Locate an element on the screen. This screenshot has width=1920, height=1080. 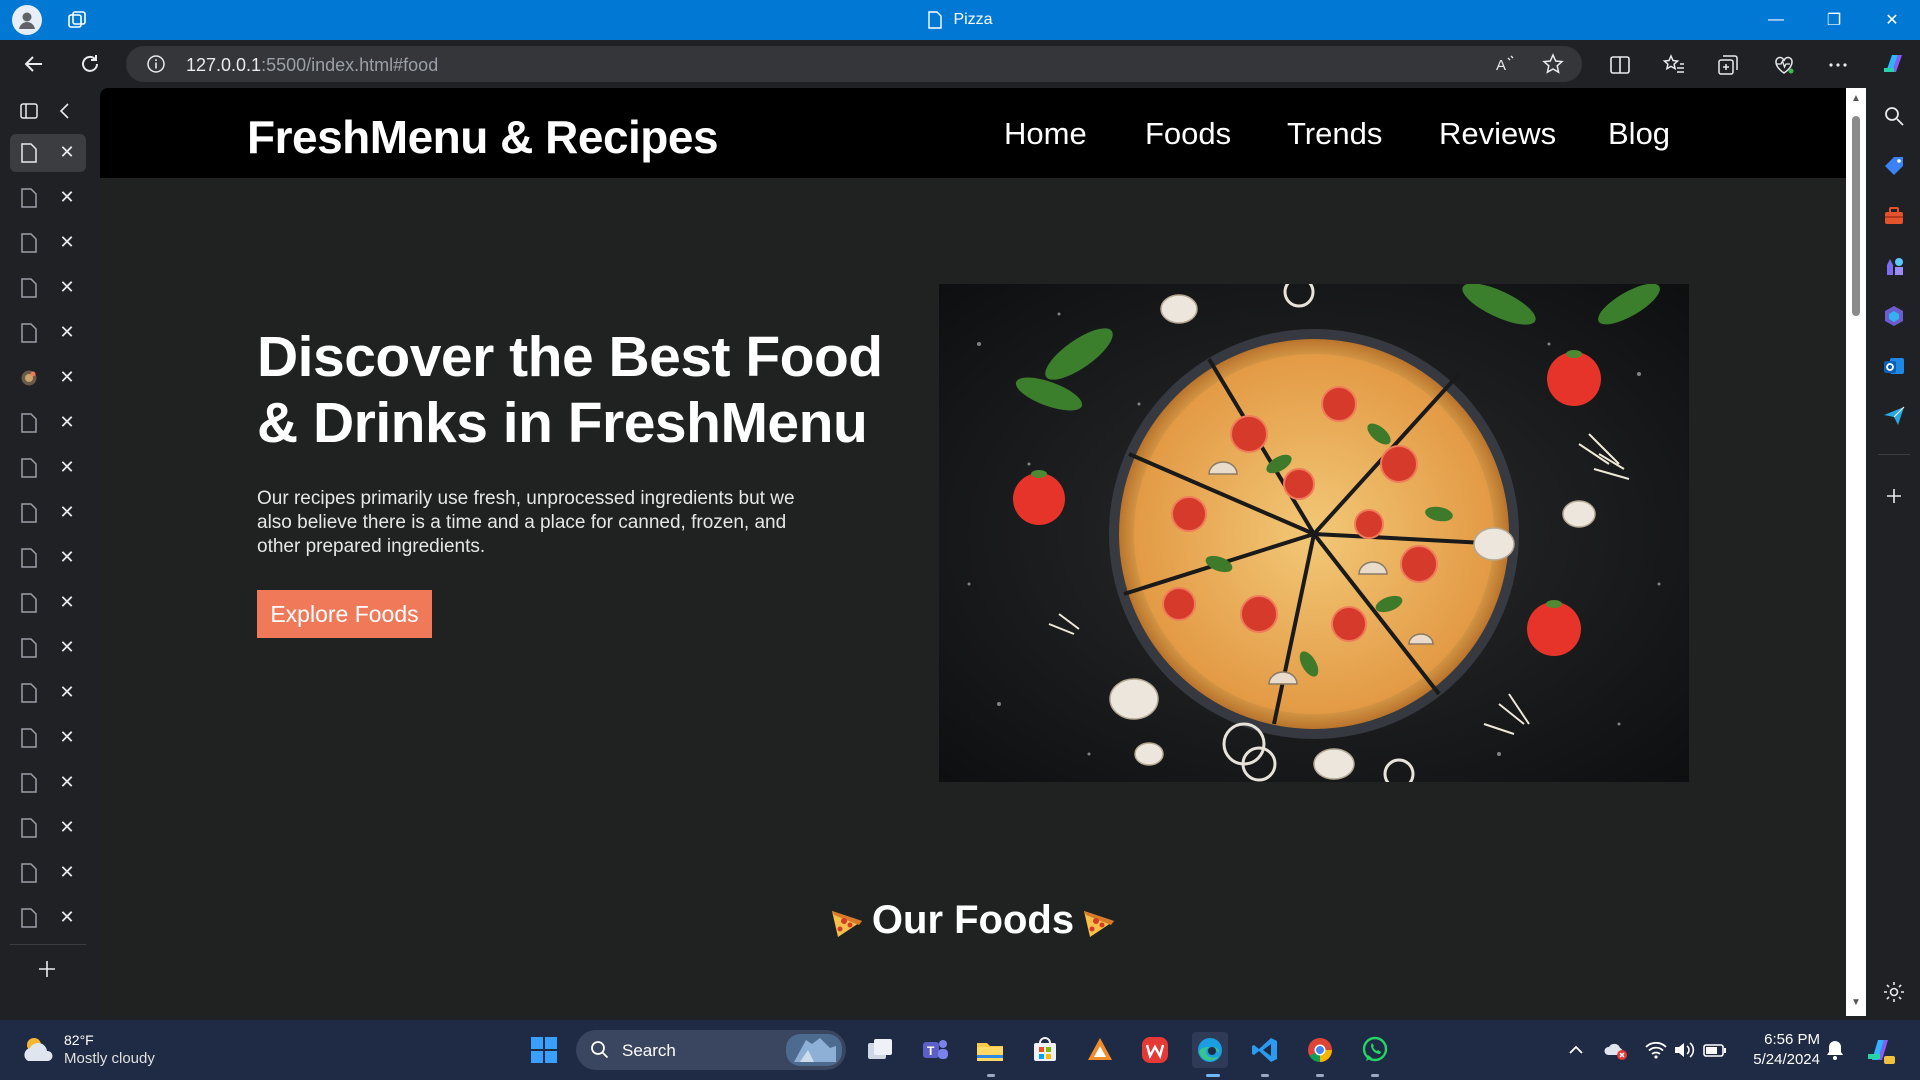
close-window-button: ✕ is located at coordinates (1892, 20).